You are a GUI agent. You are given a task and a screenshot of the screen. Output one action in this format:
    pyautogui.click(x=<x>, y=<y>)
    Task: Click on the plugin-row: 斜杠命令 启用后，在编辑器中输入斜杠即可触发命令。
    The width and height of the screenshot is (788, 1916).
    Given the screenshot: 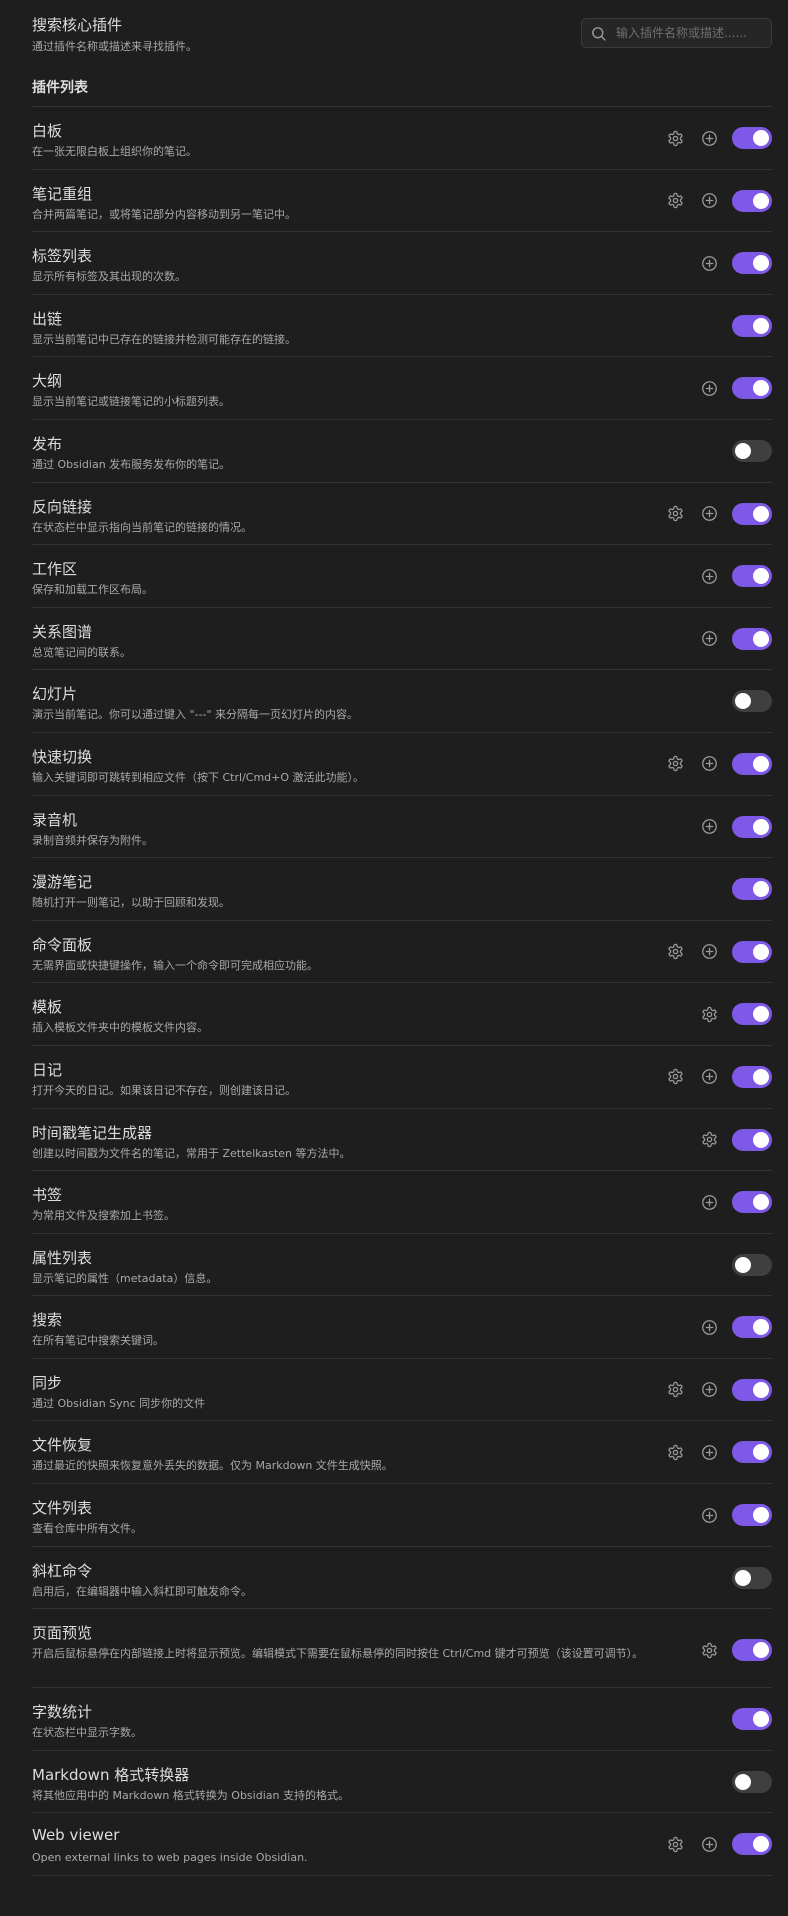 What is the action you would take?
    pyautogui.click(x=402, y=1578)
    